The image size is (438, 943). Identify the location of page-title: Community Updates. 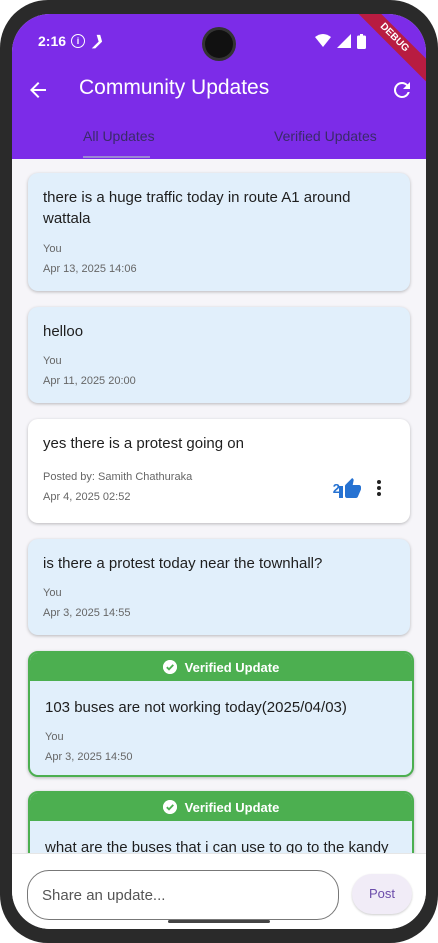
(174, 87).